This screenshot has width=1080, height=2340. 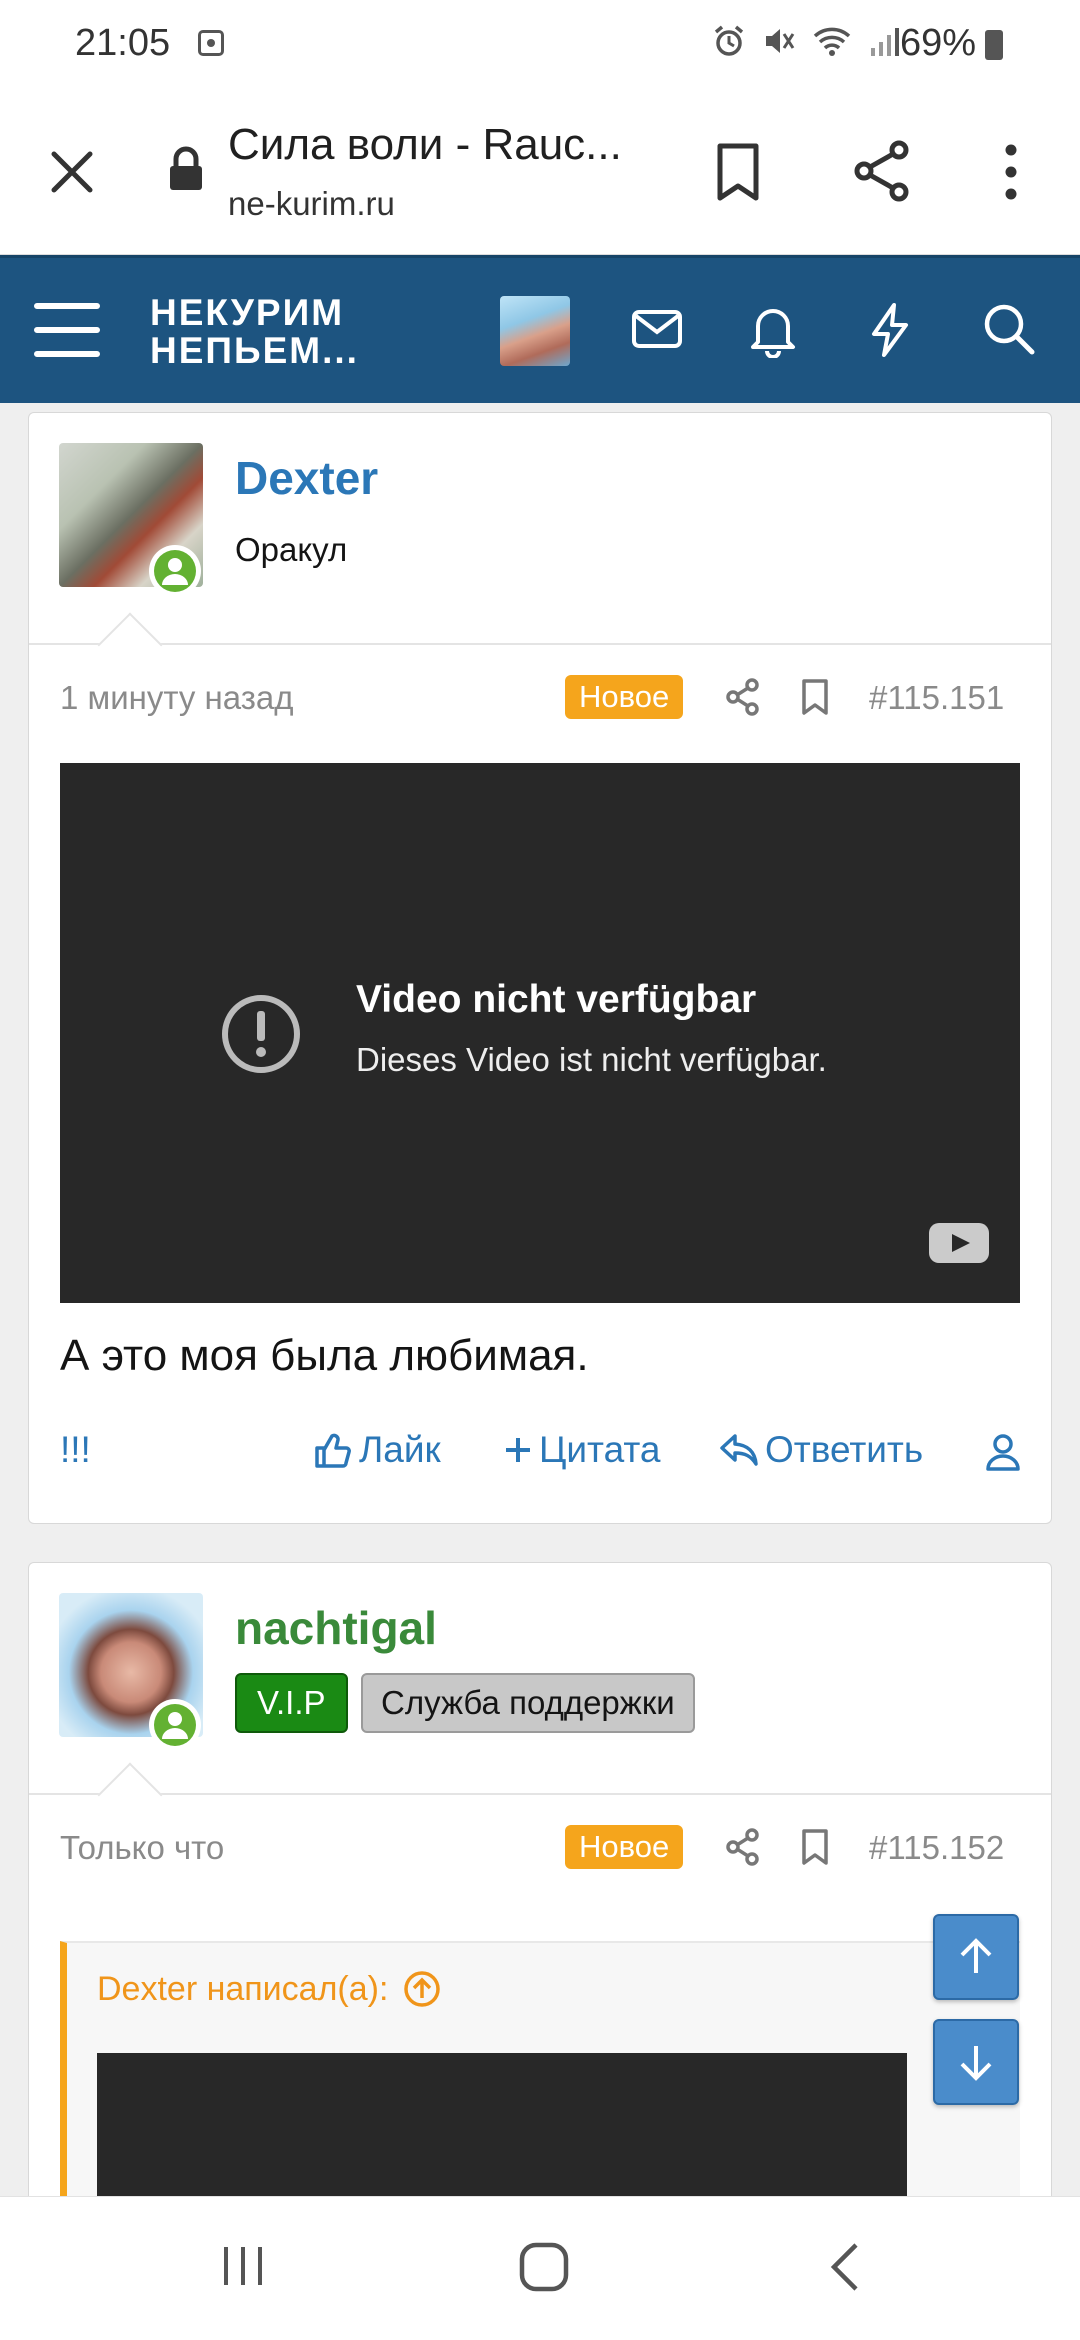 What do you see at coordinates (518, 1450) in the screenshot?
I see `plus-icon` at bounding box center [518, 1450].